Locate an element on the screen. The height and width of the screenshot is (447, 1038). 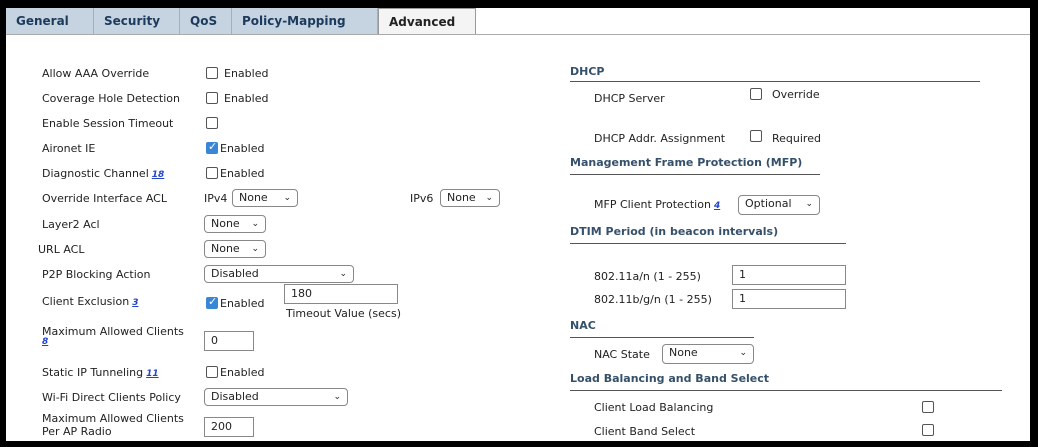
dtim-a-input: 1 is located at coordinates (789, 275).